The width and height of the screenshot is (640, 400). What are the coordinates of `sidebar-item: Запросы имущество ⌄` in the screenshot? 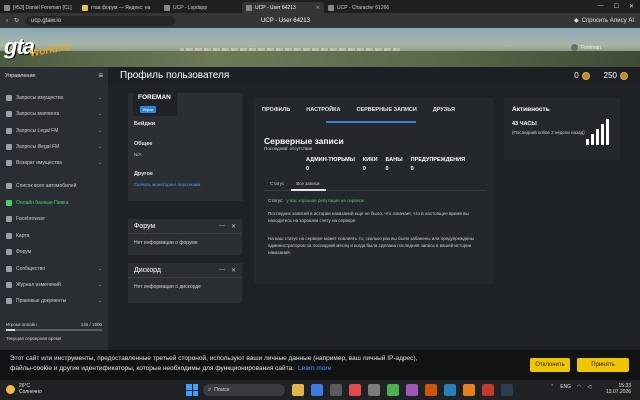 It's located at (54, 98).